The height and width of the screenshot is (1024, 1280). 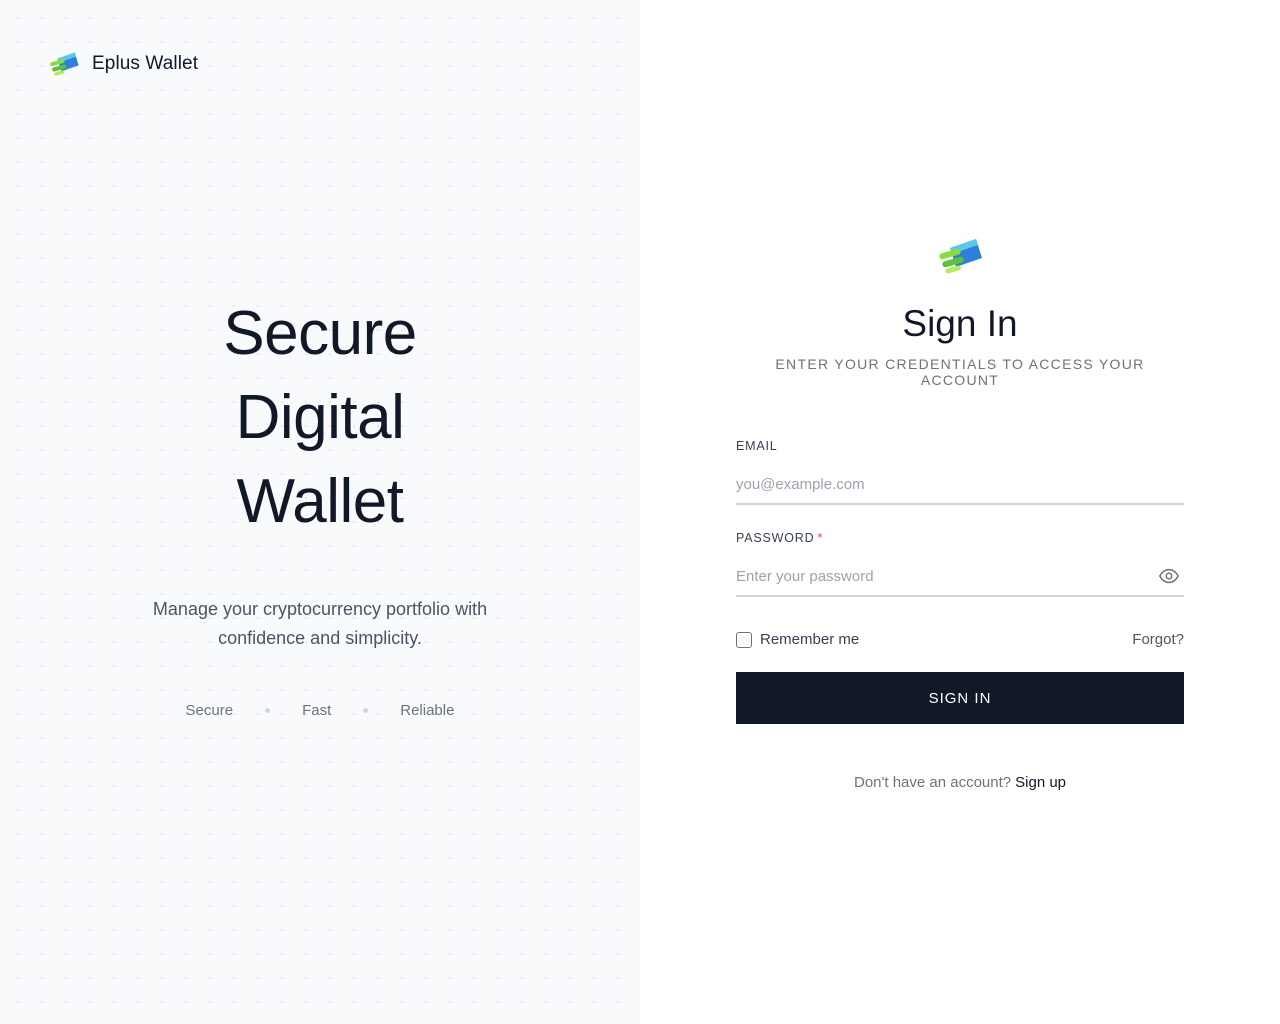 I want to click on remember-me: Remember me, so click(x=797, y=639).